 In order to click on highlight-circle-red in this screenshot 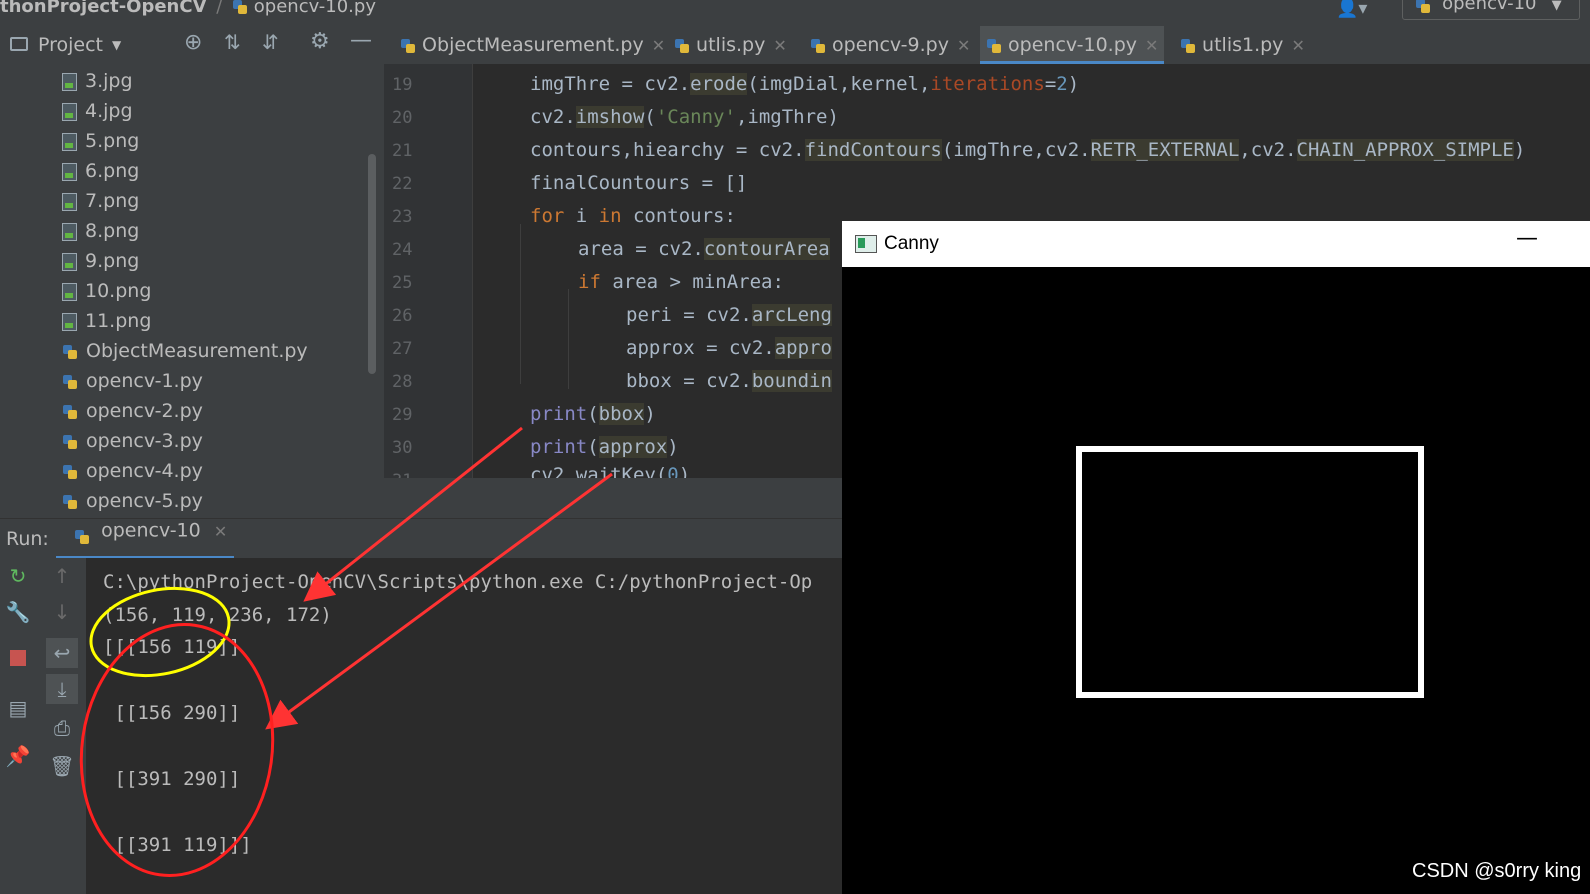, I will do `click(177, 750)`.